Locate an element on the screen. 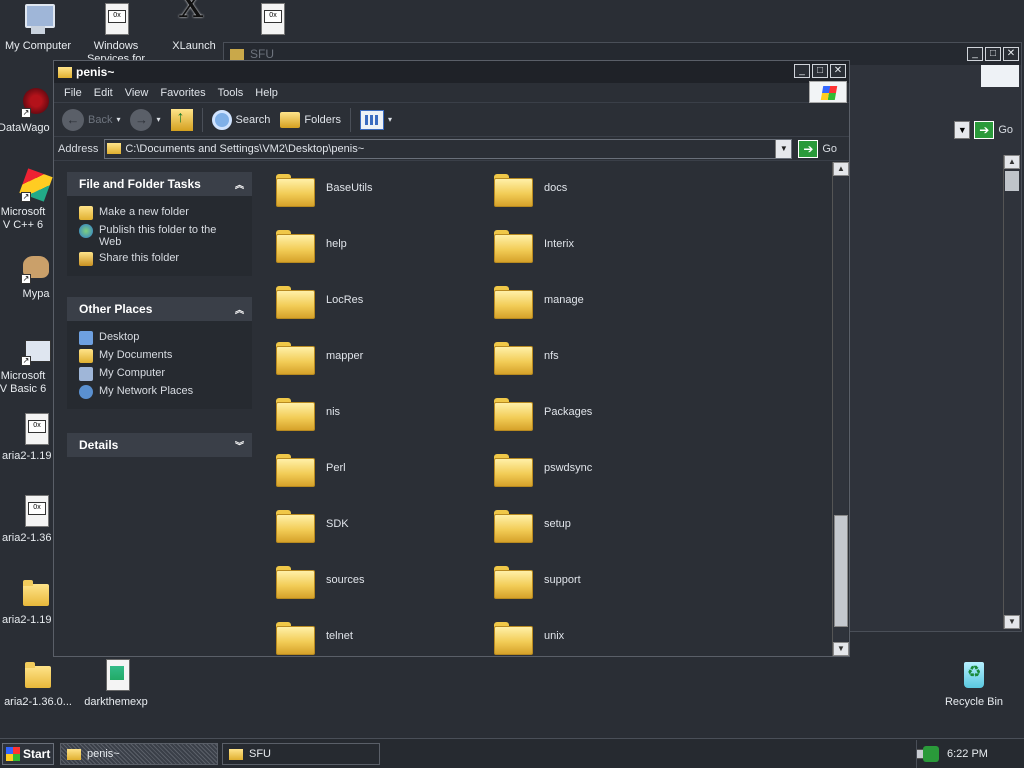 This screenshot has width=1024, height=768. vertical-scrollbar: ▲ ▼ is located at coordinates (840, 409).